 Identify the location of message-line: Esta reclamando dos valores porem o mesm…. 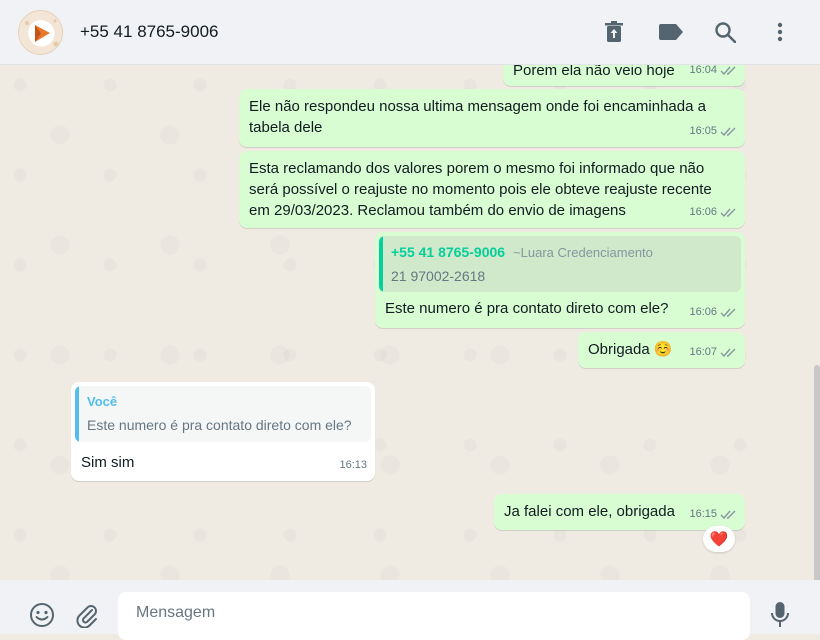
(477, 168).